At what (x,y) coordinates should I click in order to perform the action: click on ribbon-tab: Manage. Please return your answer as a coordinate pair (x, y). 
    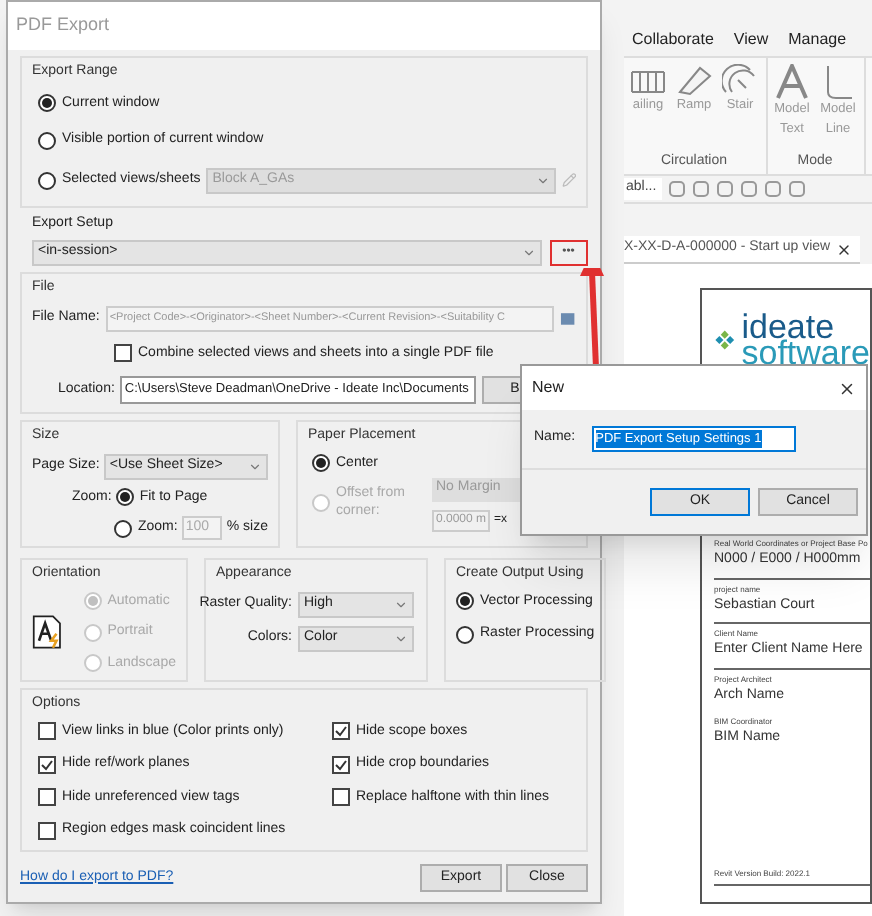
    Looking at the image, I should click on (817, 40).